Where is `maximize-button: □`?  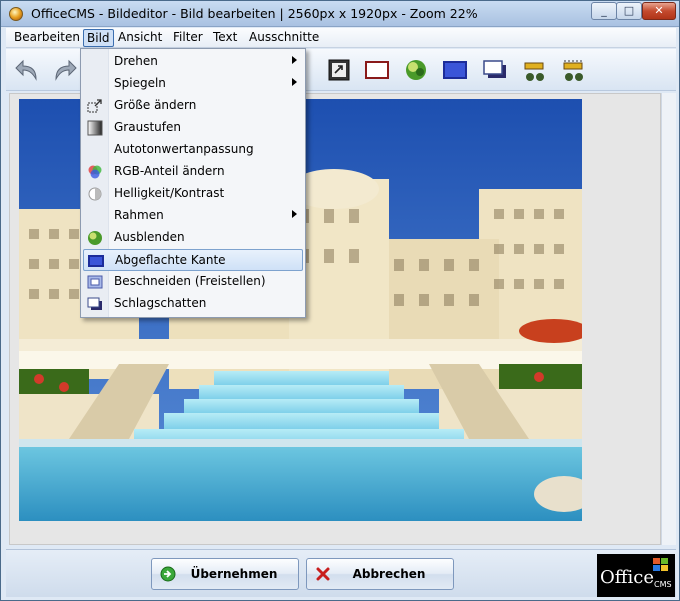 maximize-button: □ is located at coordinates (629, 11).